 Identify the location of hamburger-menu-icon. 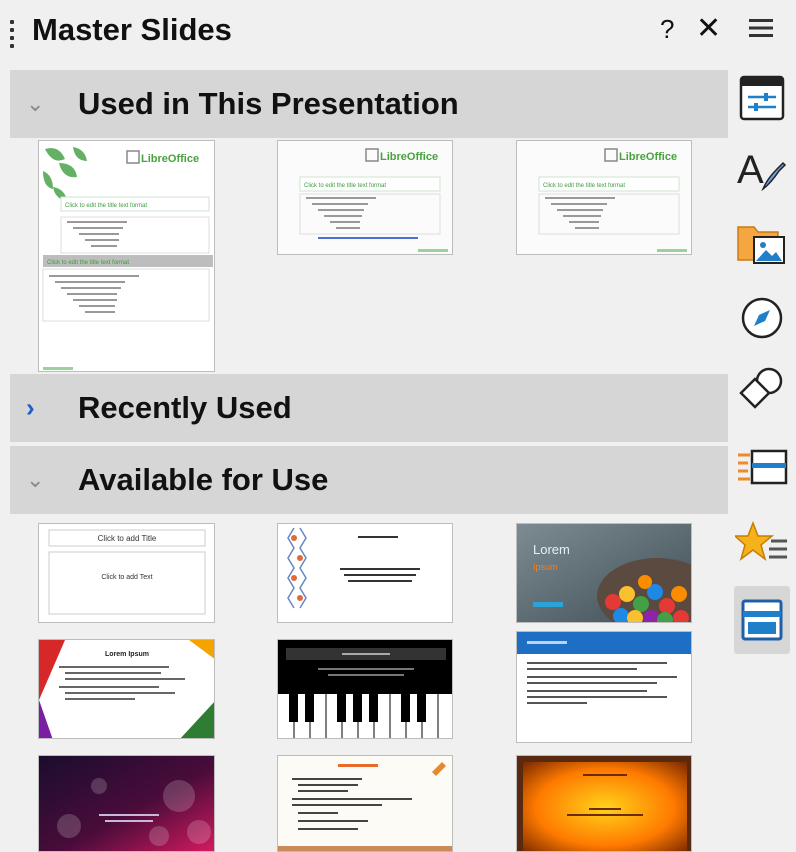
(762, 28).